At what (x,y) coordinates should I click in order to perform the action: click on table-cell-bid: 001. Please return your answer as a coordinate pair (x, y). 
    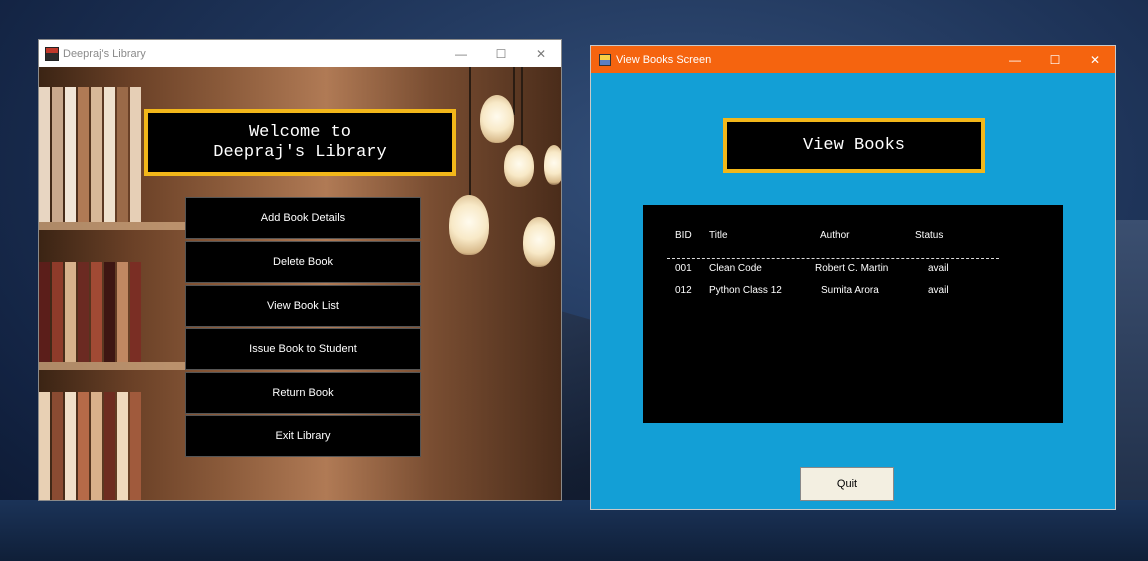
    Looking at the image, I should click on (683, 268).